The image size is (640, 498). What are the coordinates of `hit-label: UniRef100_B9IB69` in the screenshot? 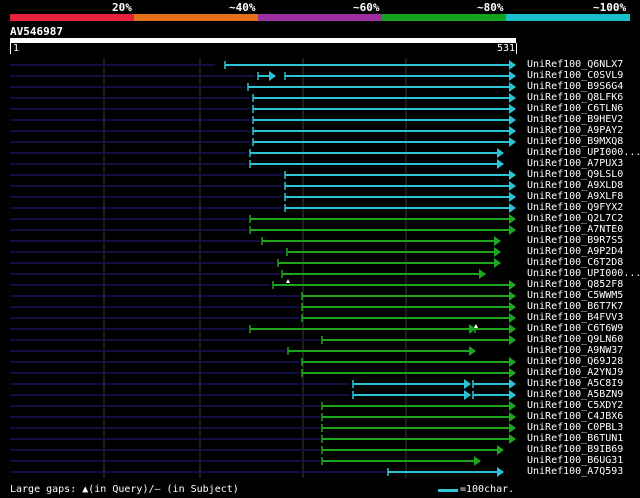 It's located at (575, 449).